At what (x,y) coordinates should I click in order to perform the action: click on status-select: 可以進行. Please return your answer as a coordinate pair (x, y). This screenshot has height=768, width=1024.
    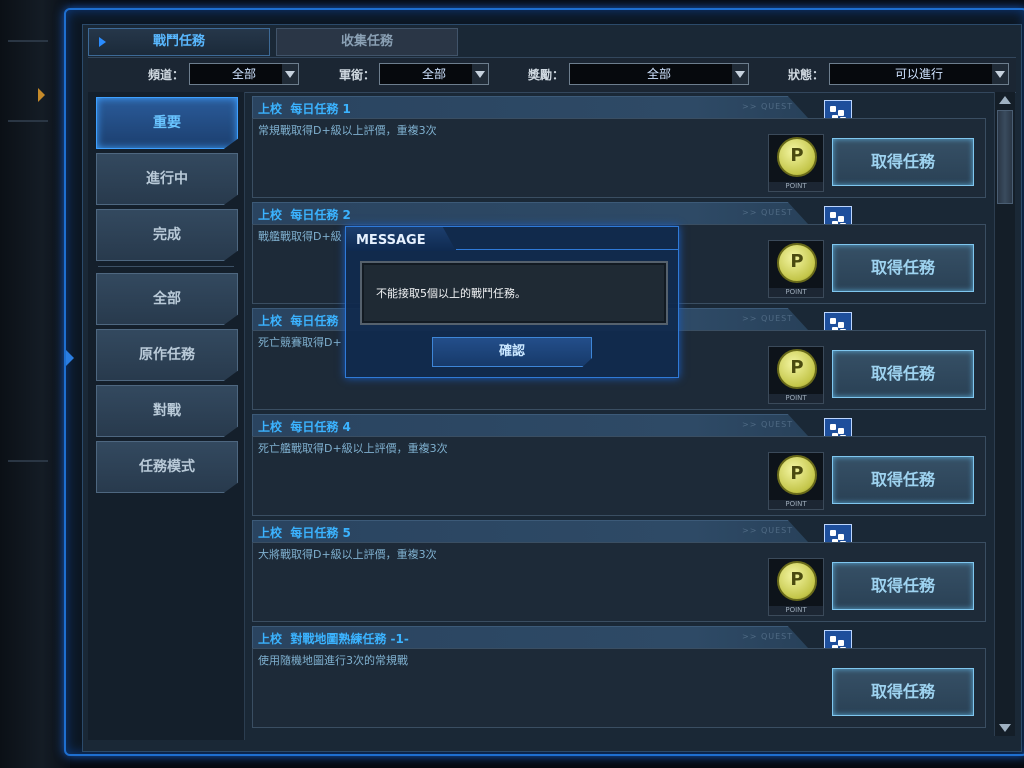
    Looking at the image, I should click on (919, 74).